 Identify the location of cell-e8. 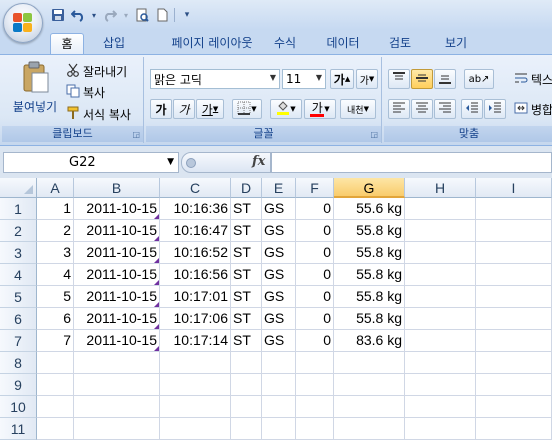
(279, 363).